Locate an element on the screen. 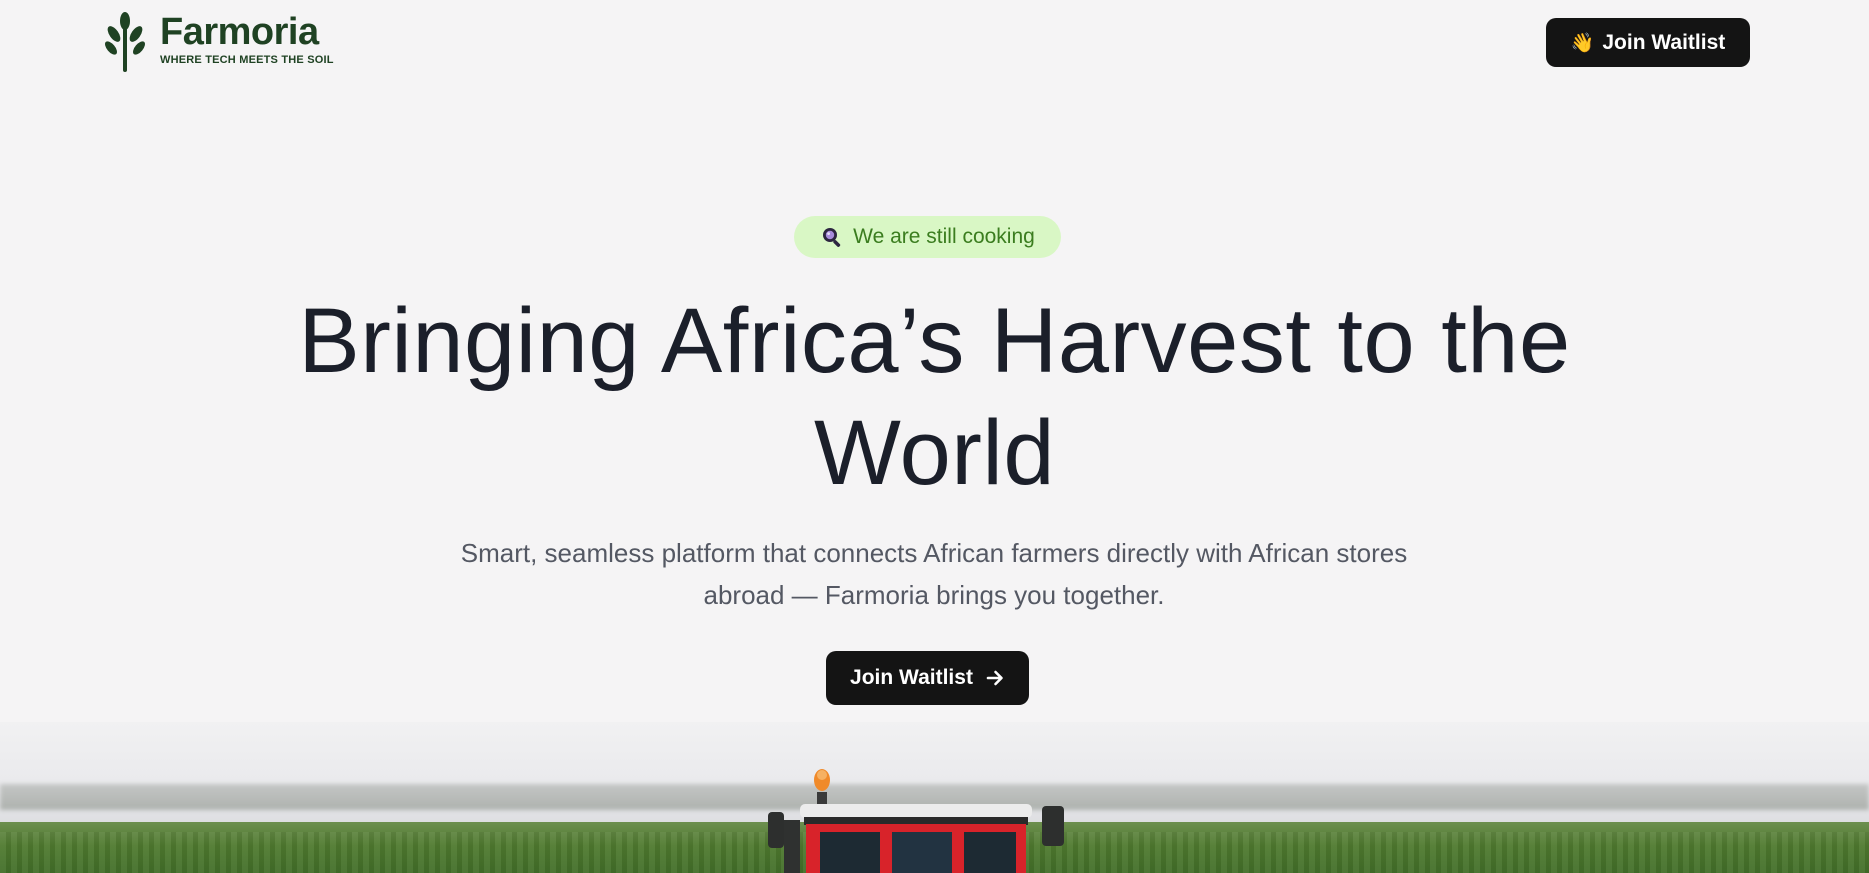 This screenshot has height=873, width=1869. status-badge: We are still cooking is located at coordinates (927, 237).